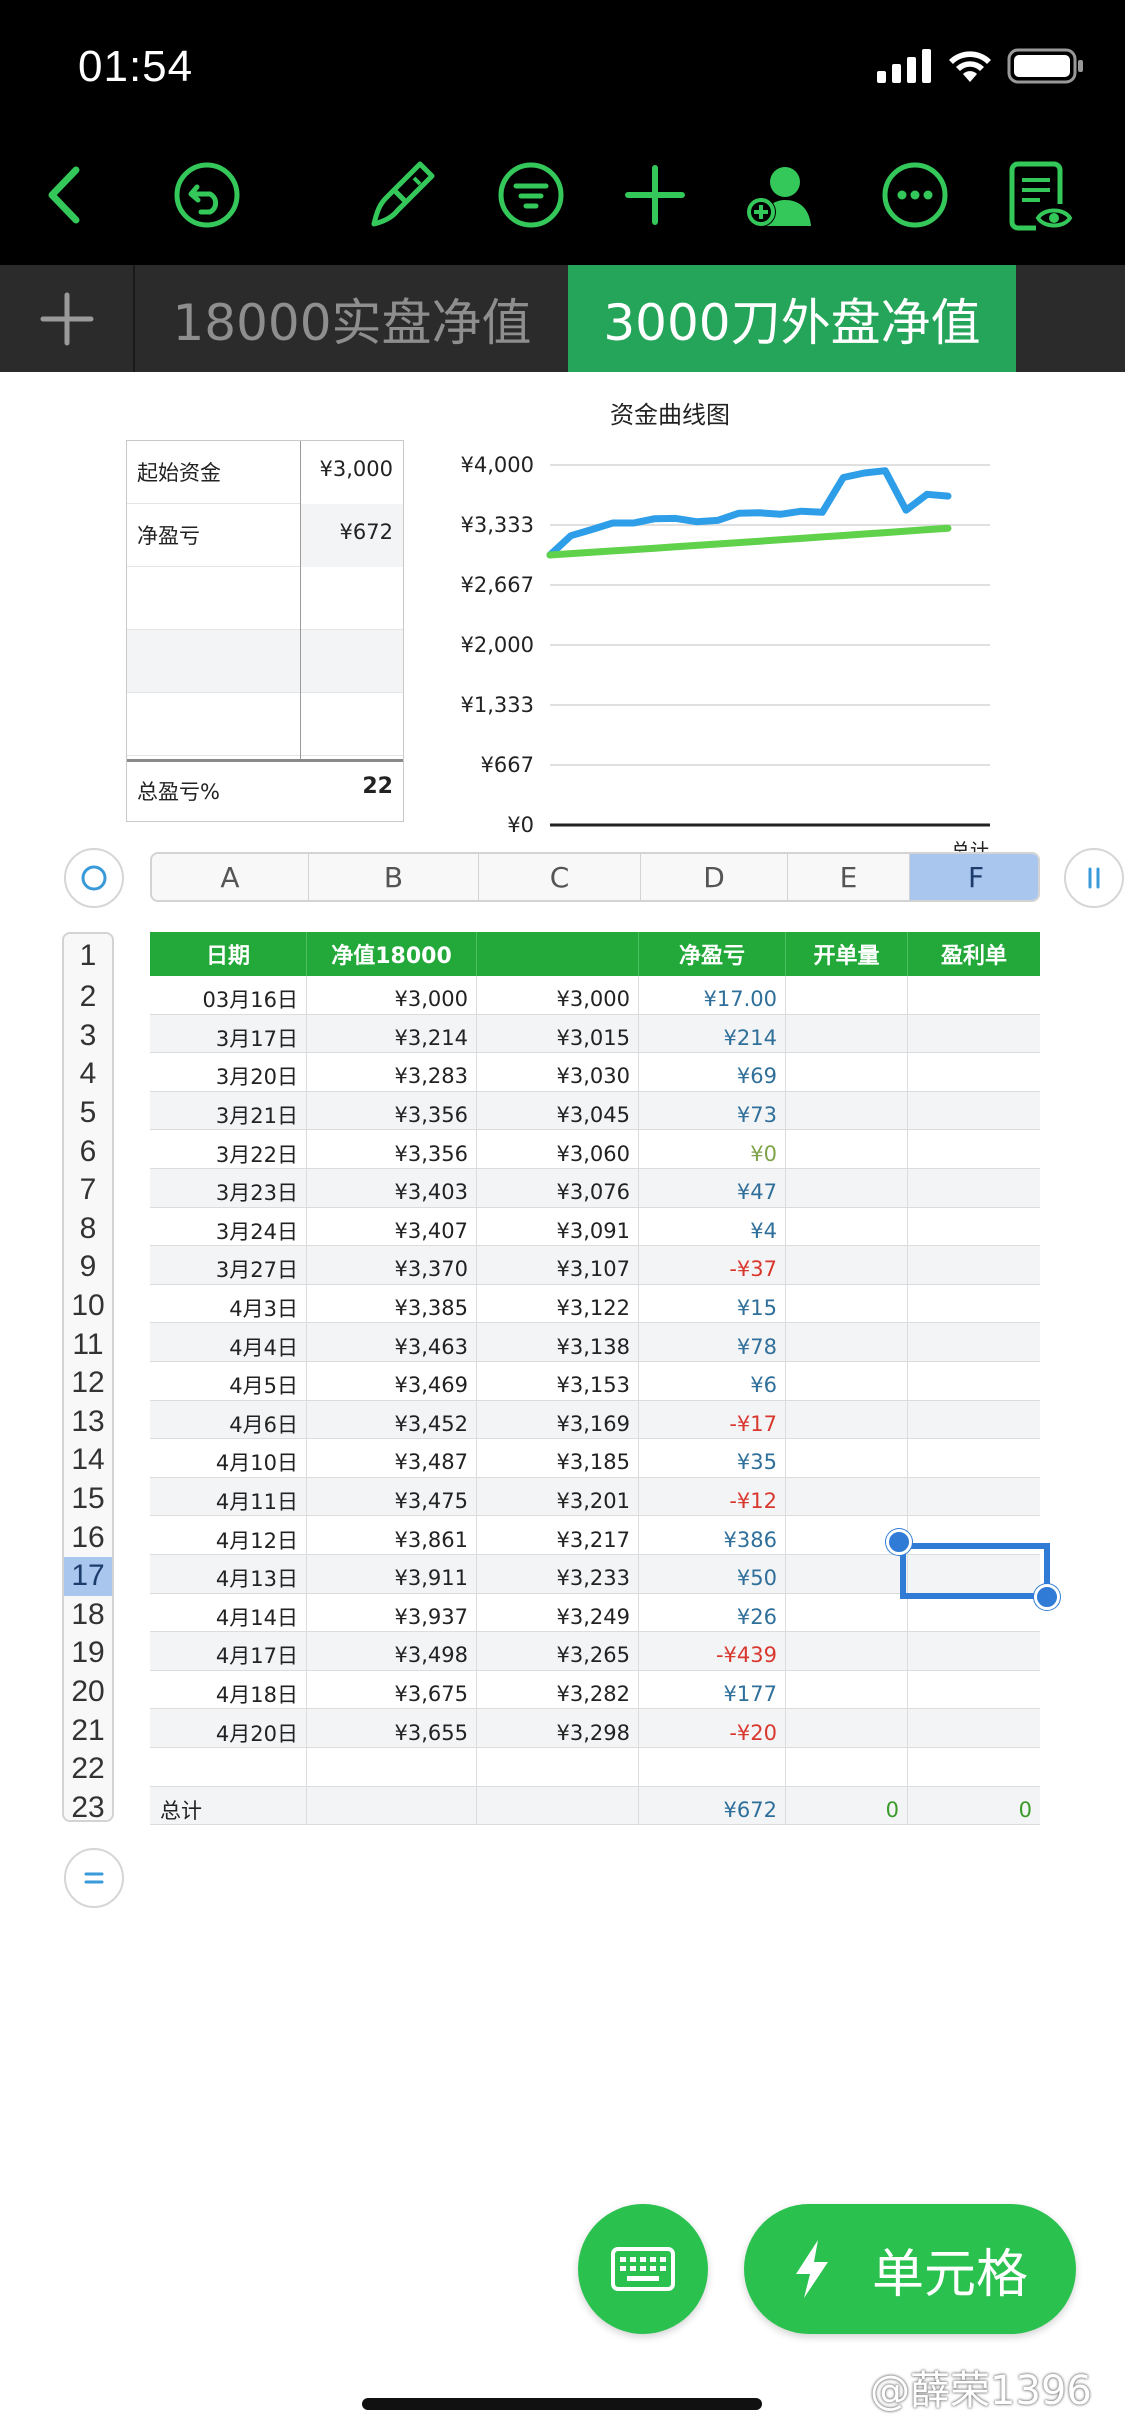  What do you see at coordinates (88, 1692) in the screenshot?
I see `row-header: 20` at bounding box center [88, 1692].